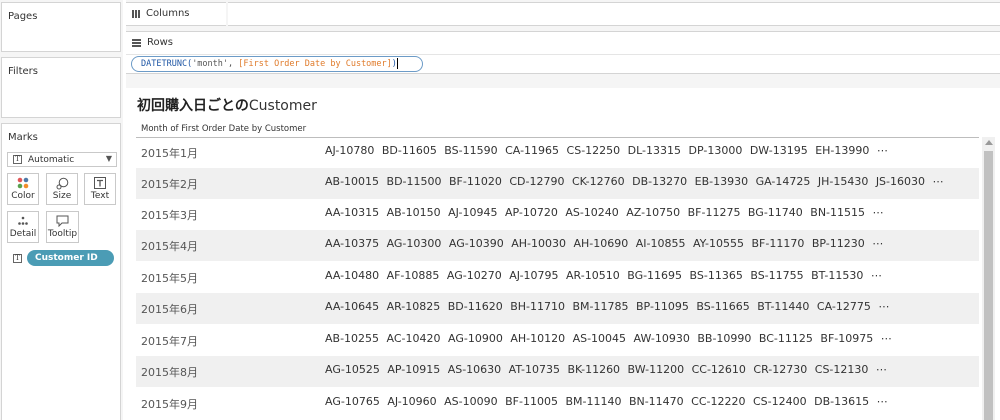 This screenshot has height=420, width=1000. I want to click on columns-bars-icon, so click(136, 13).